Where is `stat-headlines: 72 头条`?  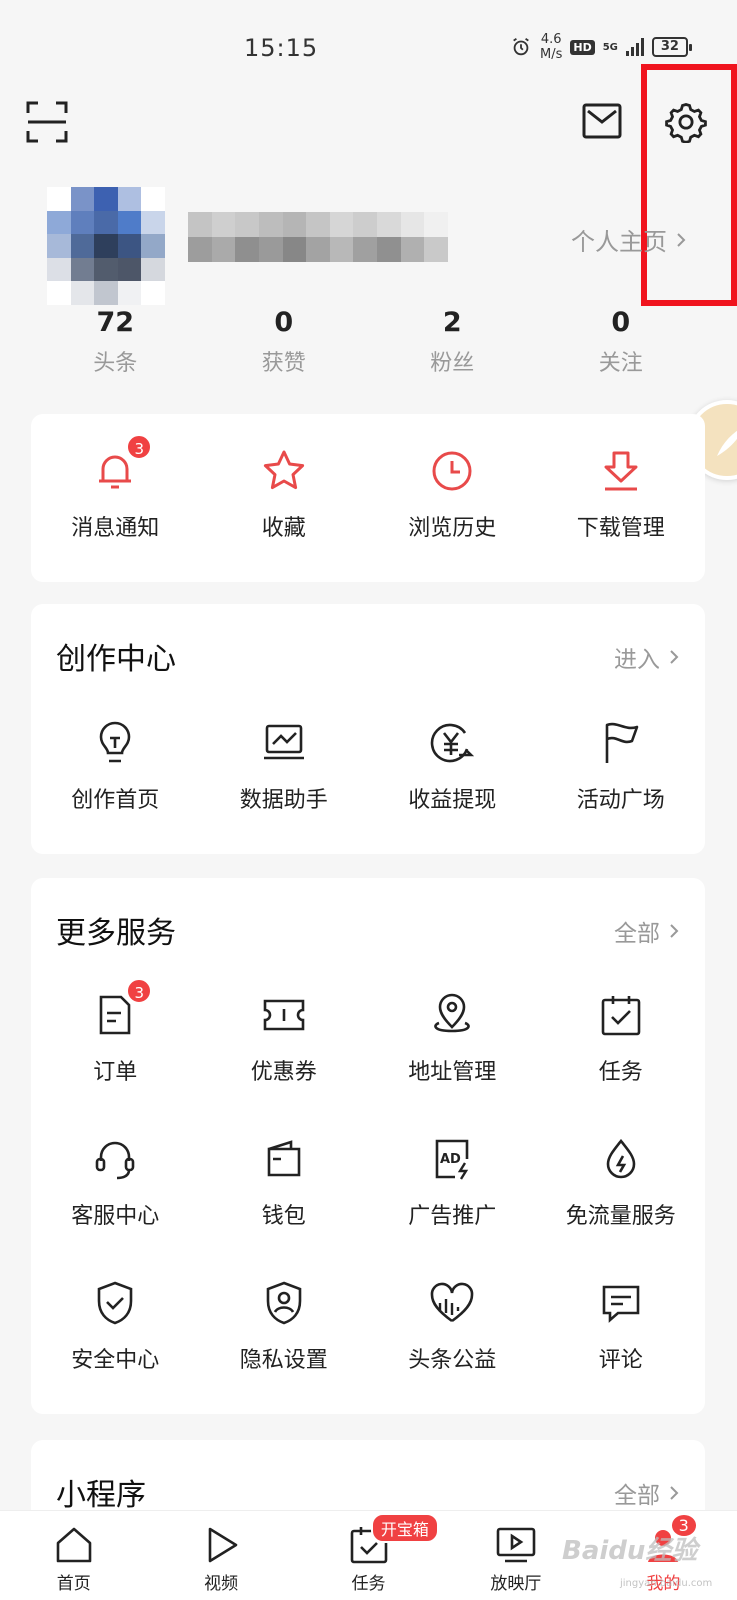 stat-headlines: 72 头条 is located at coordinates (115, 345).